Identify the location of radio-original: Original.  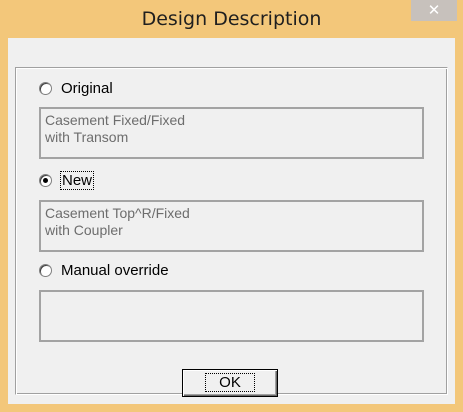
(76, 88).